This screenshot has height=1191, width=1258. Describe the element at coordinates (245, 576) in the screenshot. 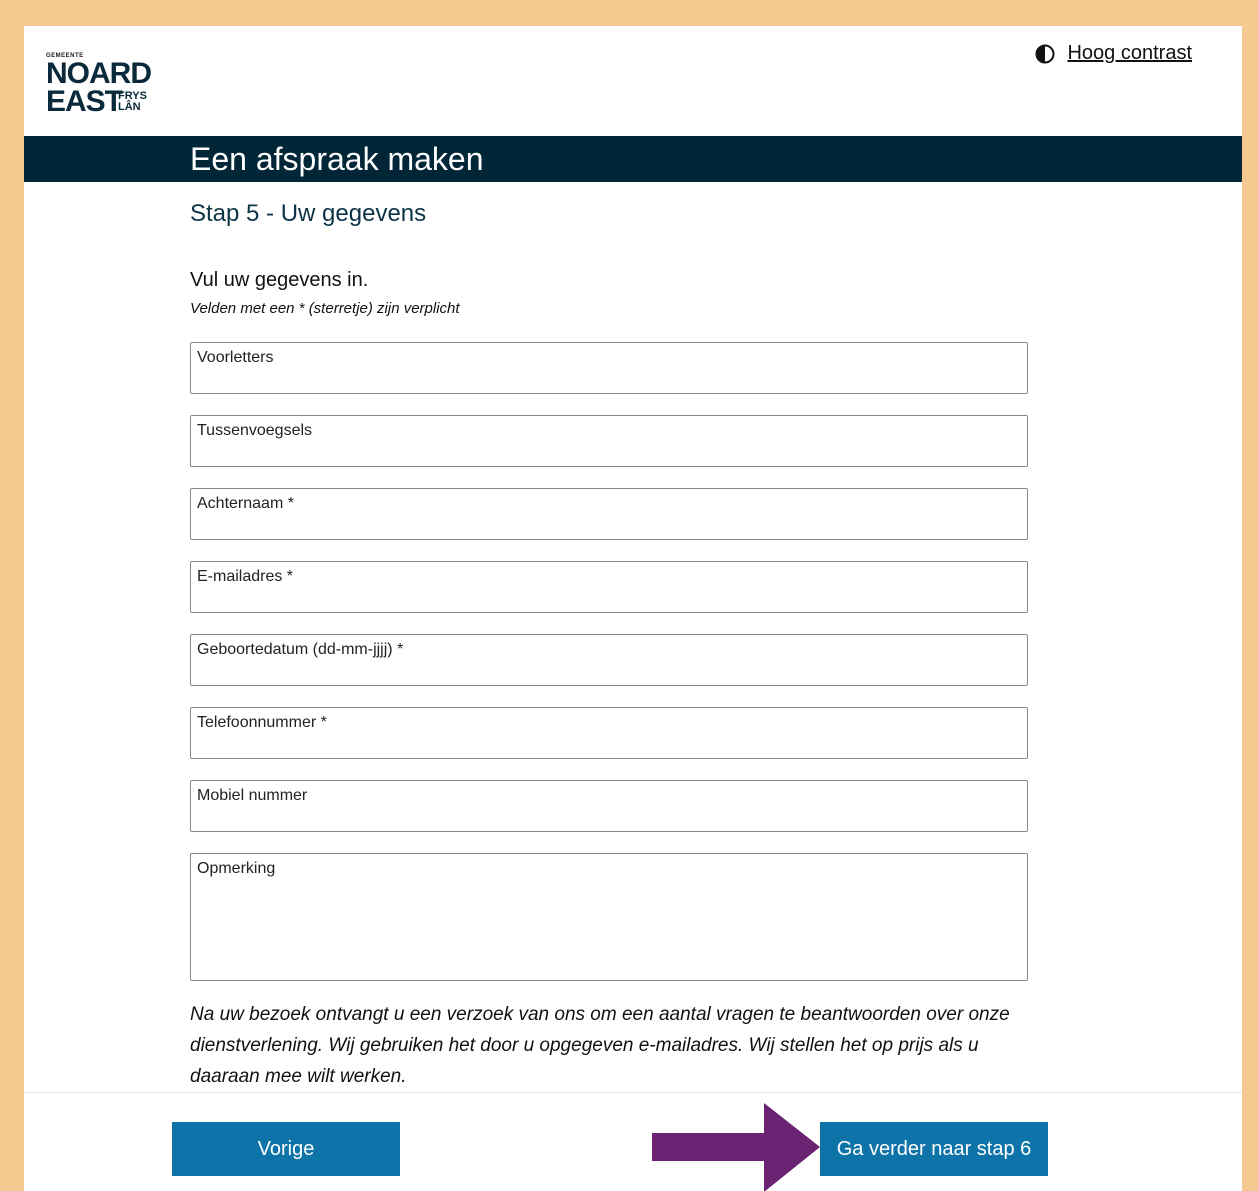

I see `email-label: E-mailadres *` at that location.